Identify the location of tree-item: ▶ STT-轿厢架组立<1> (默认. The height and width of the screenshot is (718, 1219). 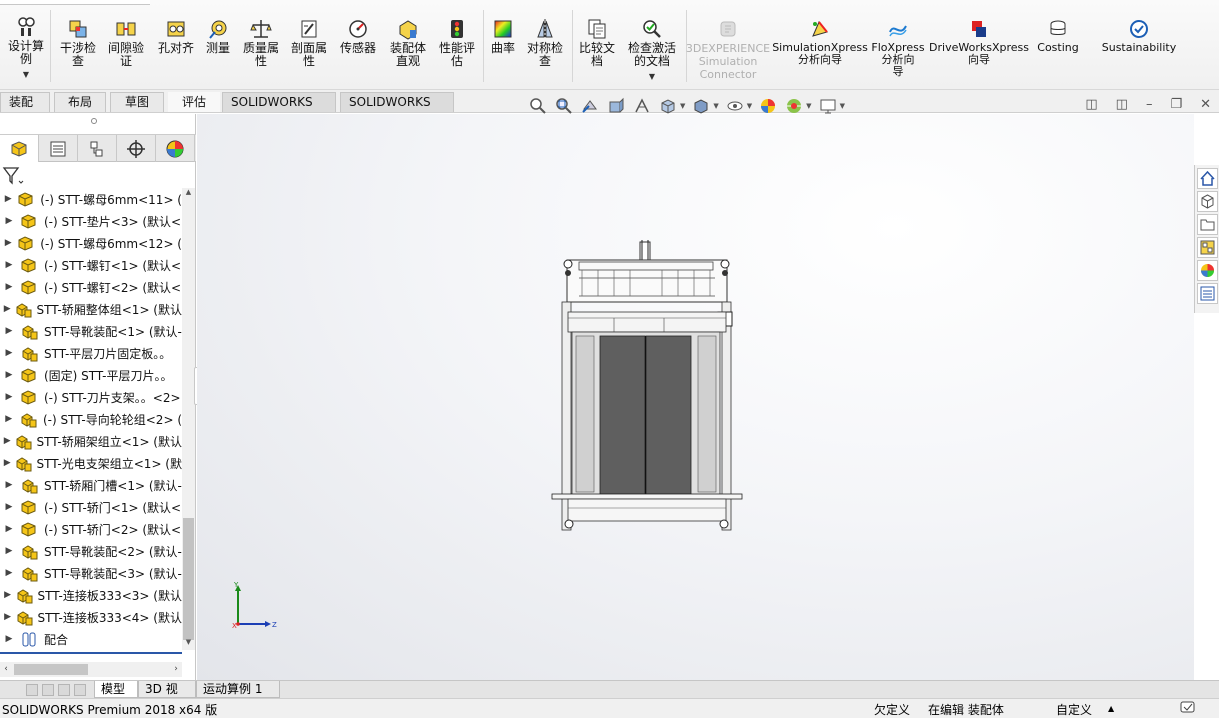
(91, 441).